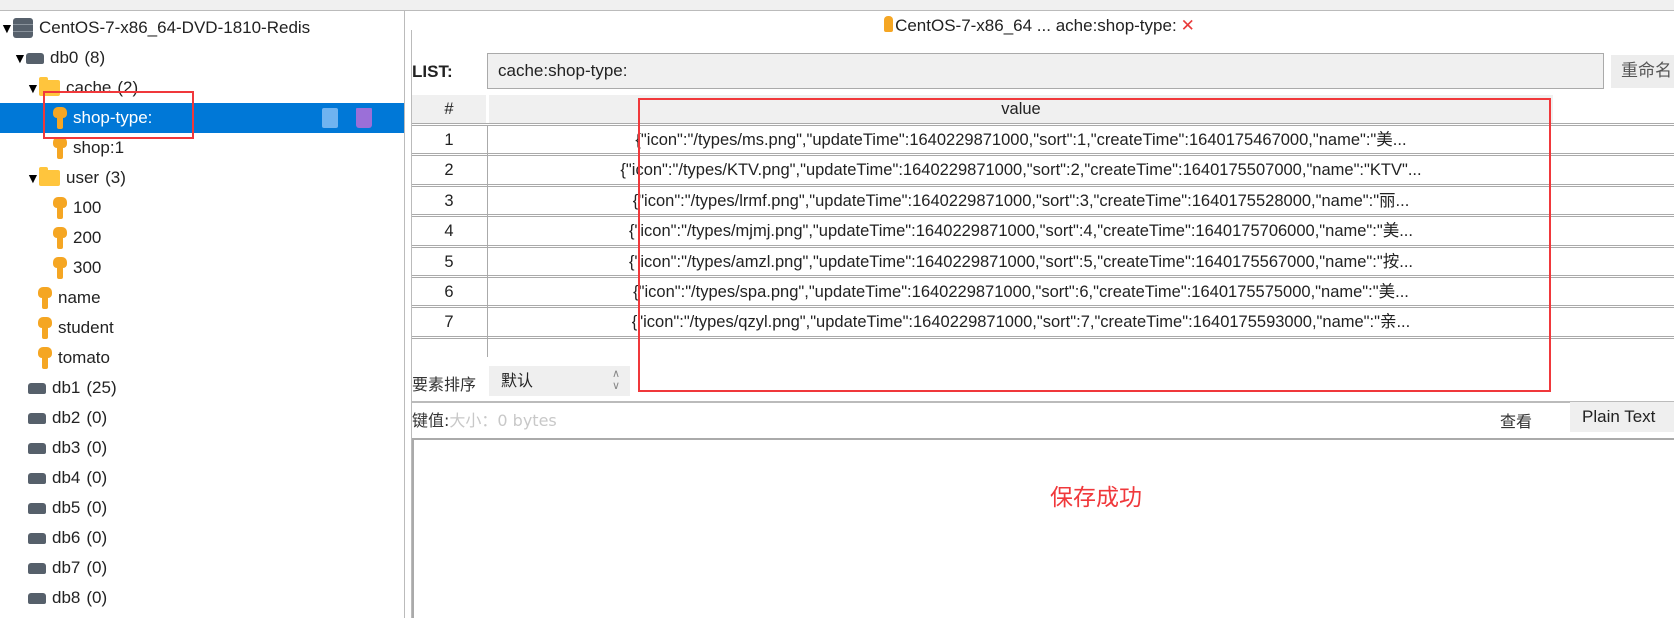 This screenshot has height=618, width=1674. Describe the element at coordinates (202, 598) in the screenshot. I see `tree-item-db: db8 (0)` at that location.